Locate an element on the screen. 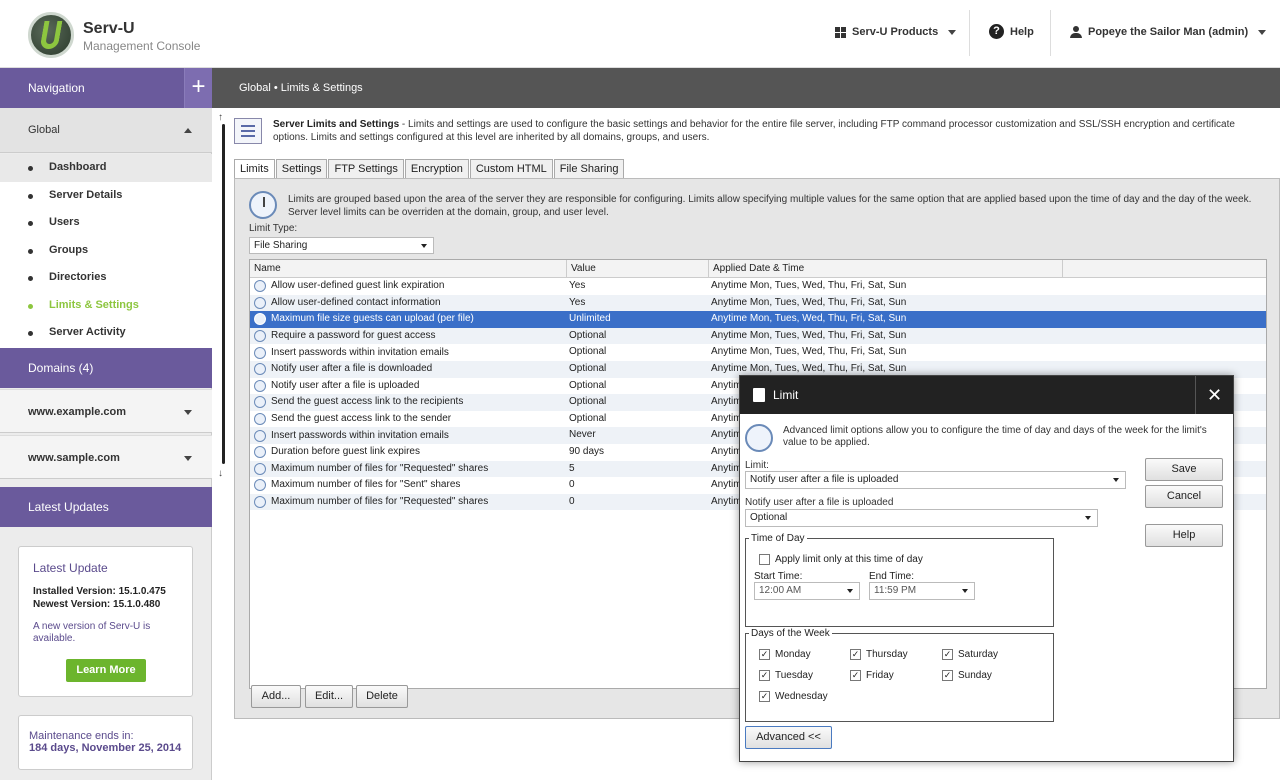 Image resolution: width=1280 pixels, height=780 pixels. checklist-icon is located at coordinates (248, 131).